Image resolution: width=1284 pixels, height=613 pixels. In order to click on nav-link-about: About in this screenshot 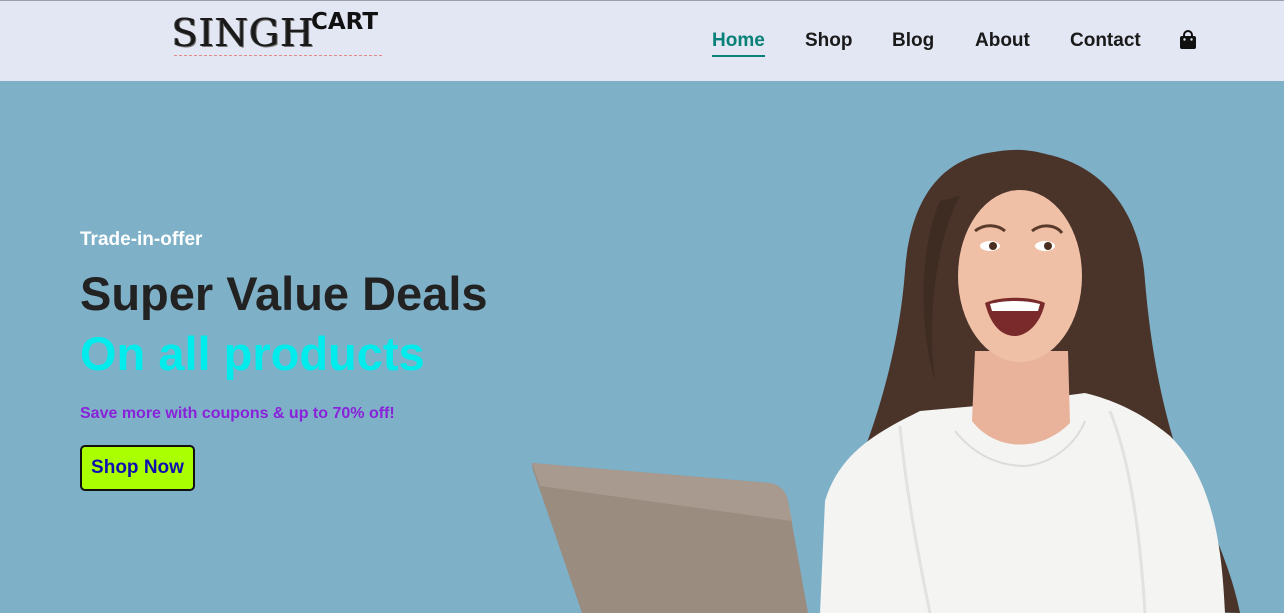, I will do `click(1002, 41)`.